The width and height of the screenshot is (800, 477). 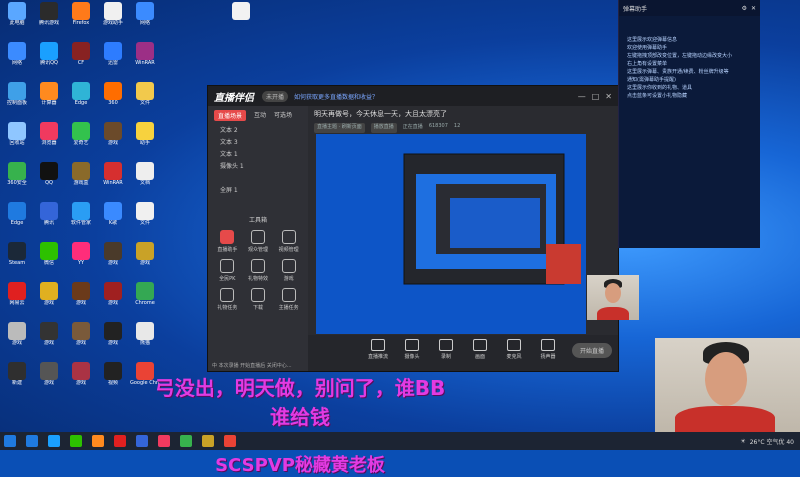 I want to click on live-topic: 明天再做号，今天休息一天，大且太漂亮了, so click(x=463, y=114).